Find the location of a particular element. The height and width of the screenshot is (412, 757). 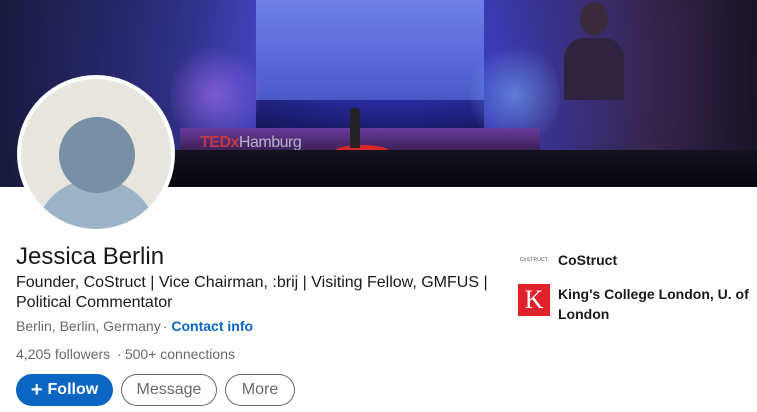

banner-speaker-body is located at coordinates (594, 69).